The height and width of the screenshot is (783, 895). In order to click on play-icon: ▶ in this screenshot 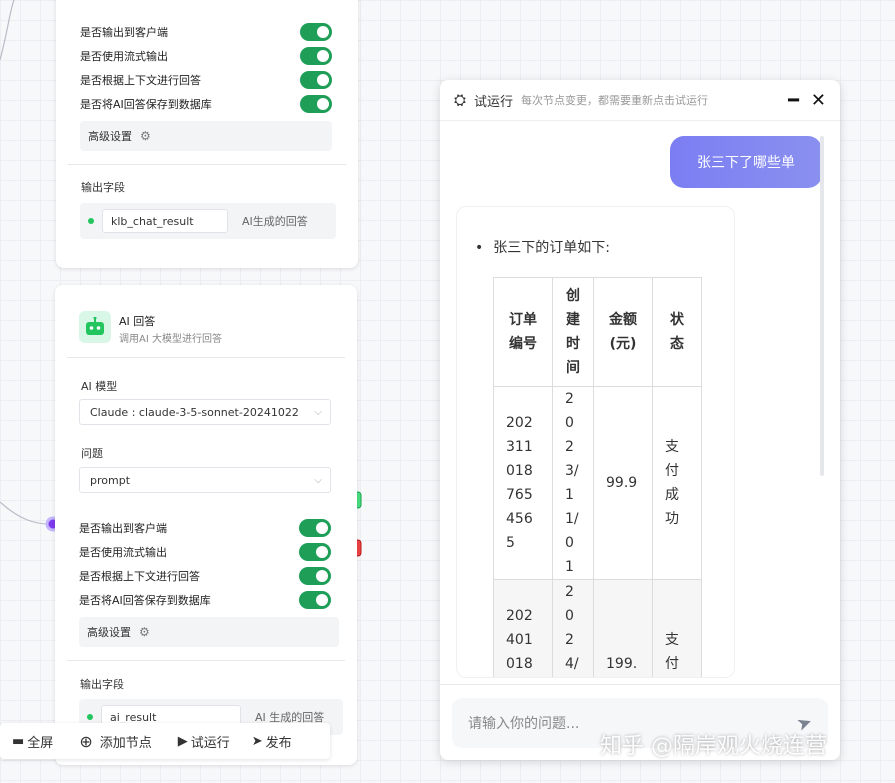, I will do `click(182, 741)`.